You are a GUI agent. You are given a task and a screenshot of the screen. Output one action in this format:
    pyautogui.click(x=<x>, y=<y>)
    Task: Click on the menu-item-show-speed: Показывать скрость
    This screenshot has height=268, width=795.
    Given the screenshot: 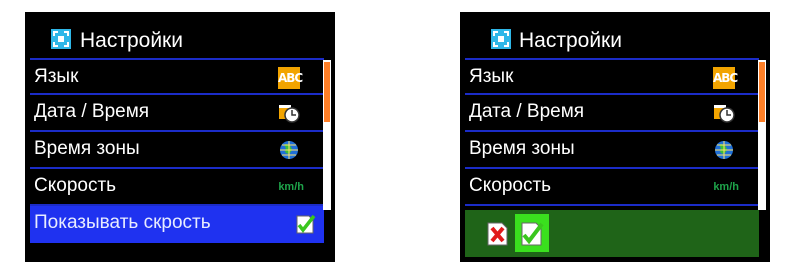 What is the action you would take?
    pyautogui.click(x=177, y=224)
    